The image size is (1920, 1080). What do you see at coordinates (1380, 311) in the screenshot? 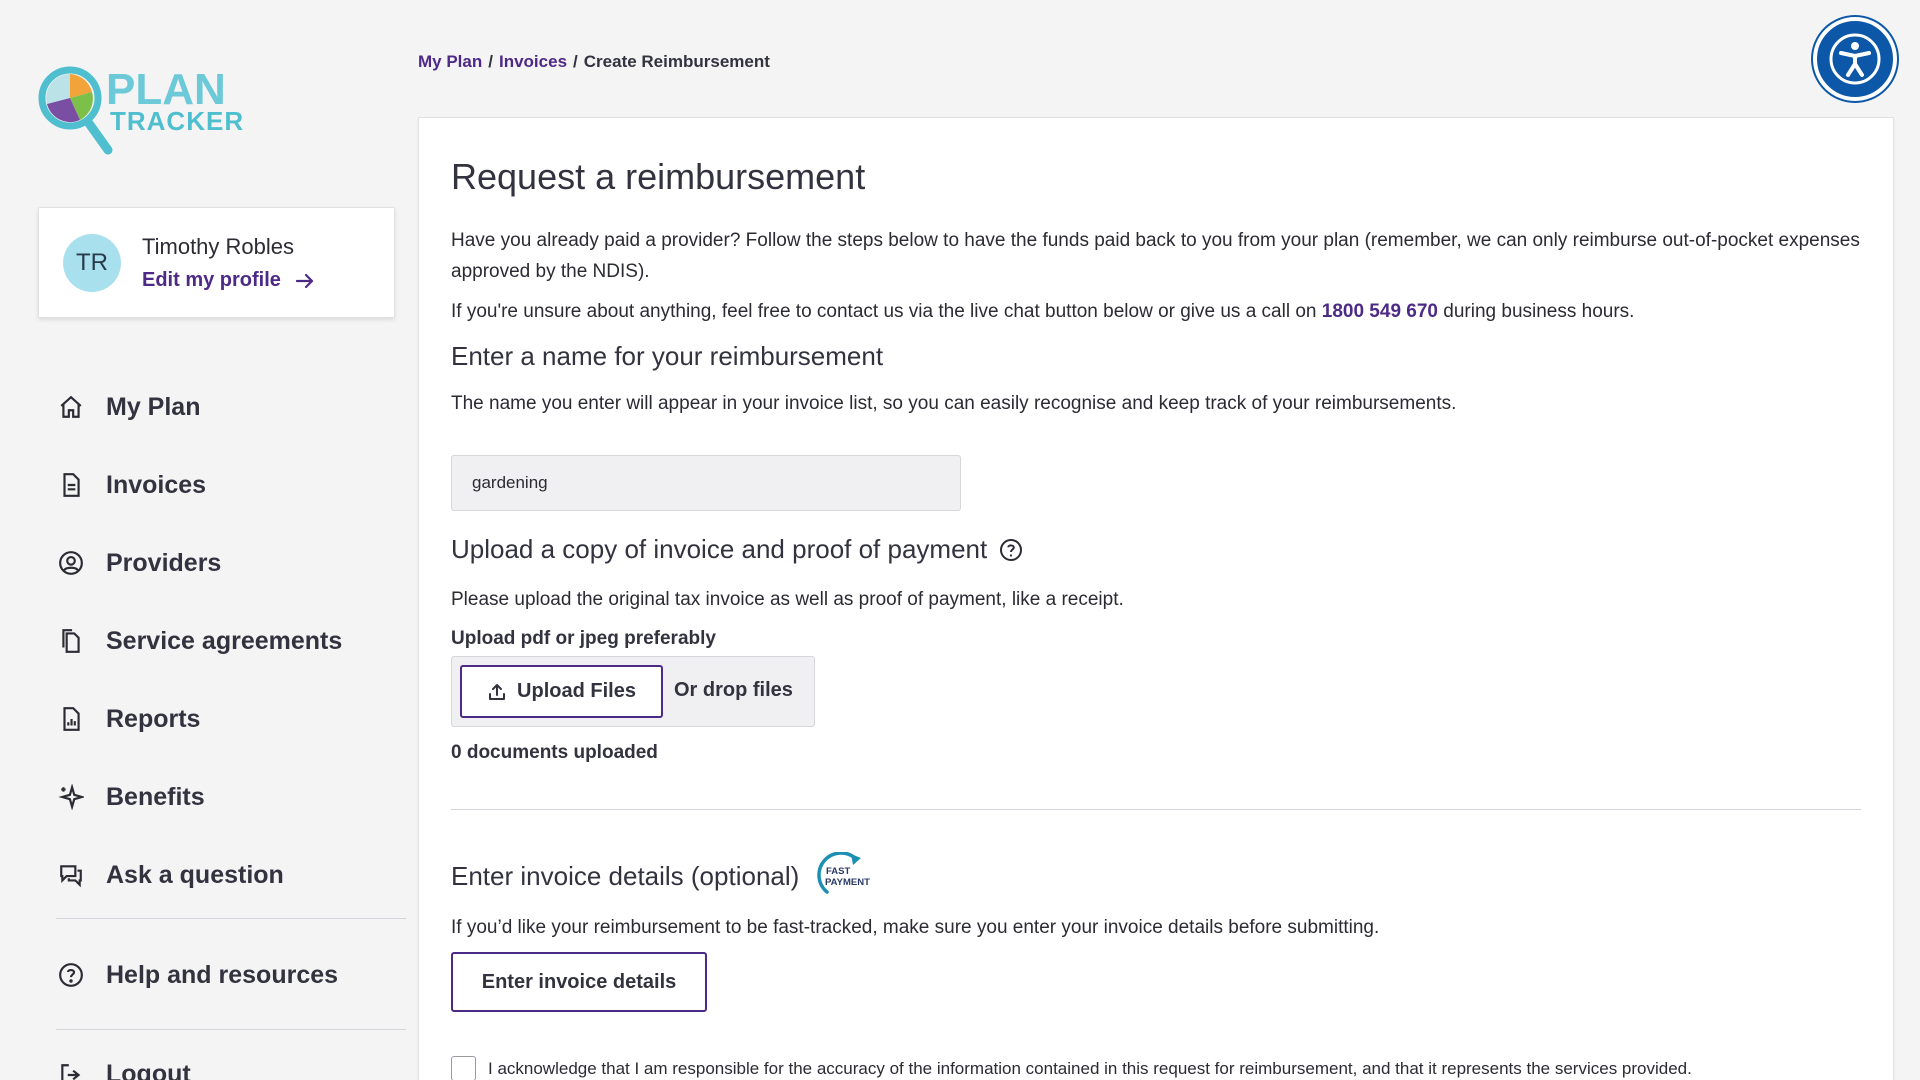
I see `phone-link: 1800 549 670` at bounding box center [1380, 311].